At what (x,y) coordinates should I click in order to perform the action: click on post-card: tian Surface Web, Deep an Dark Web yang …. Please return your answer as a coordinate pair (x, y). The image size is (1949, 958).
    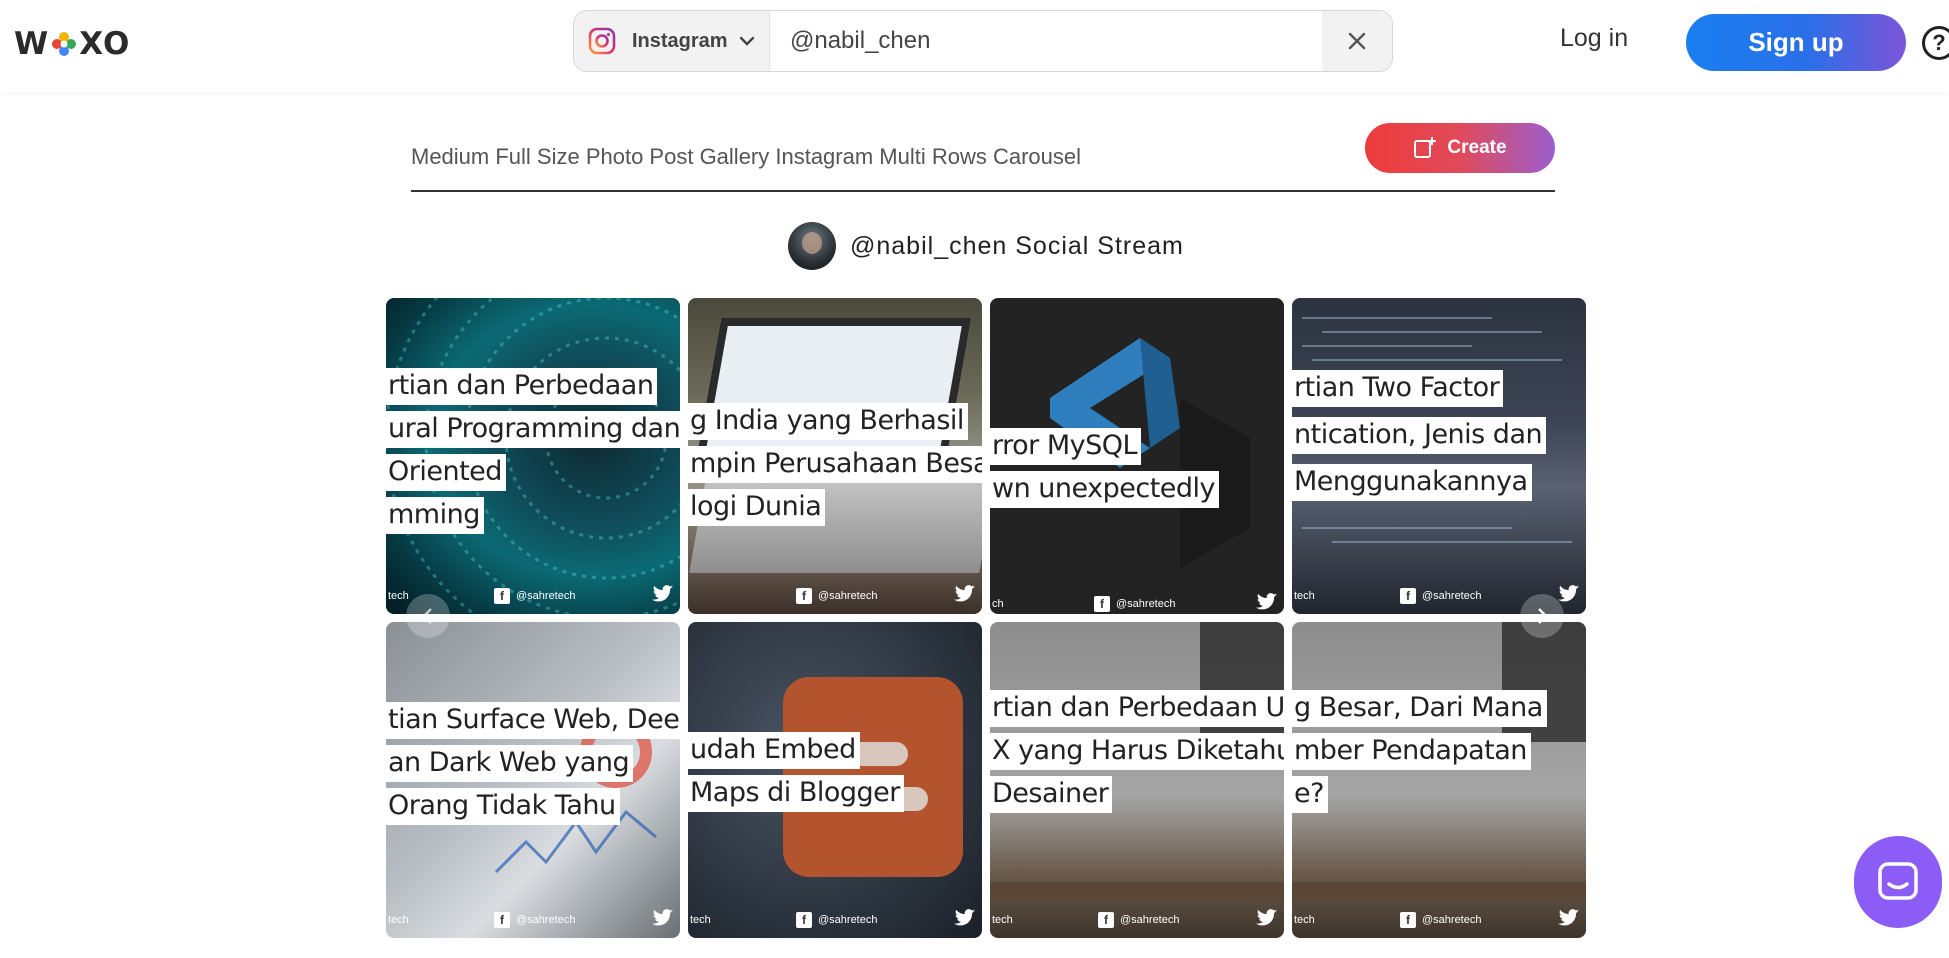
    Looking at the image, I should click on (533, 780).